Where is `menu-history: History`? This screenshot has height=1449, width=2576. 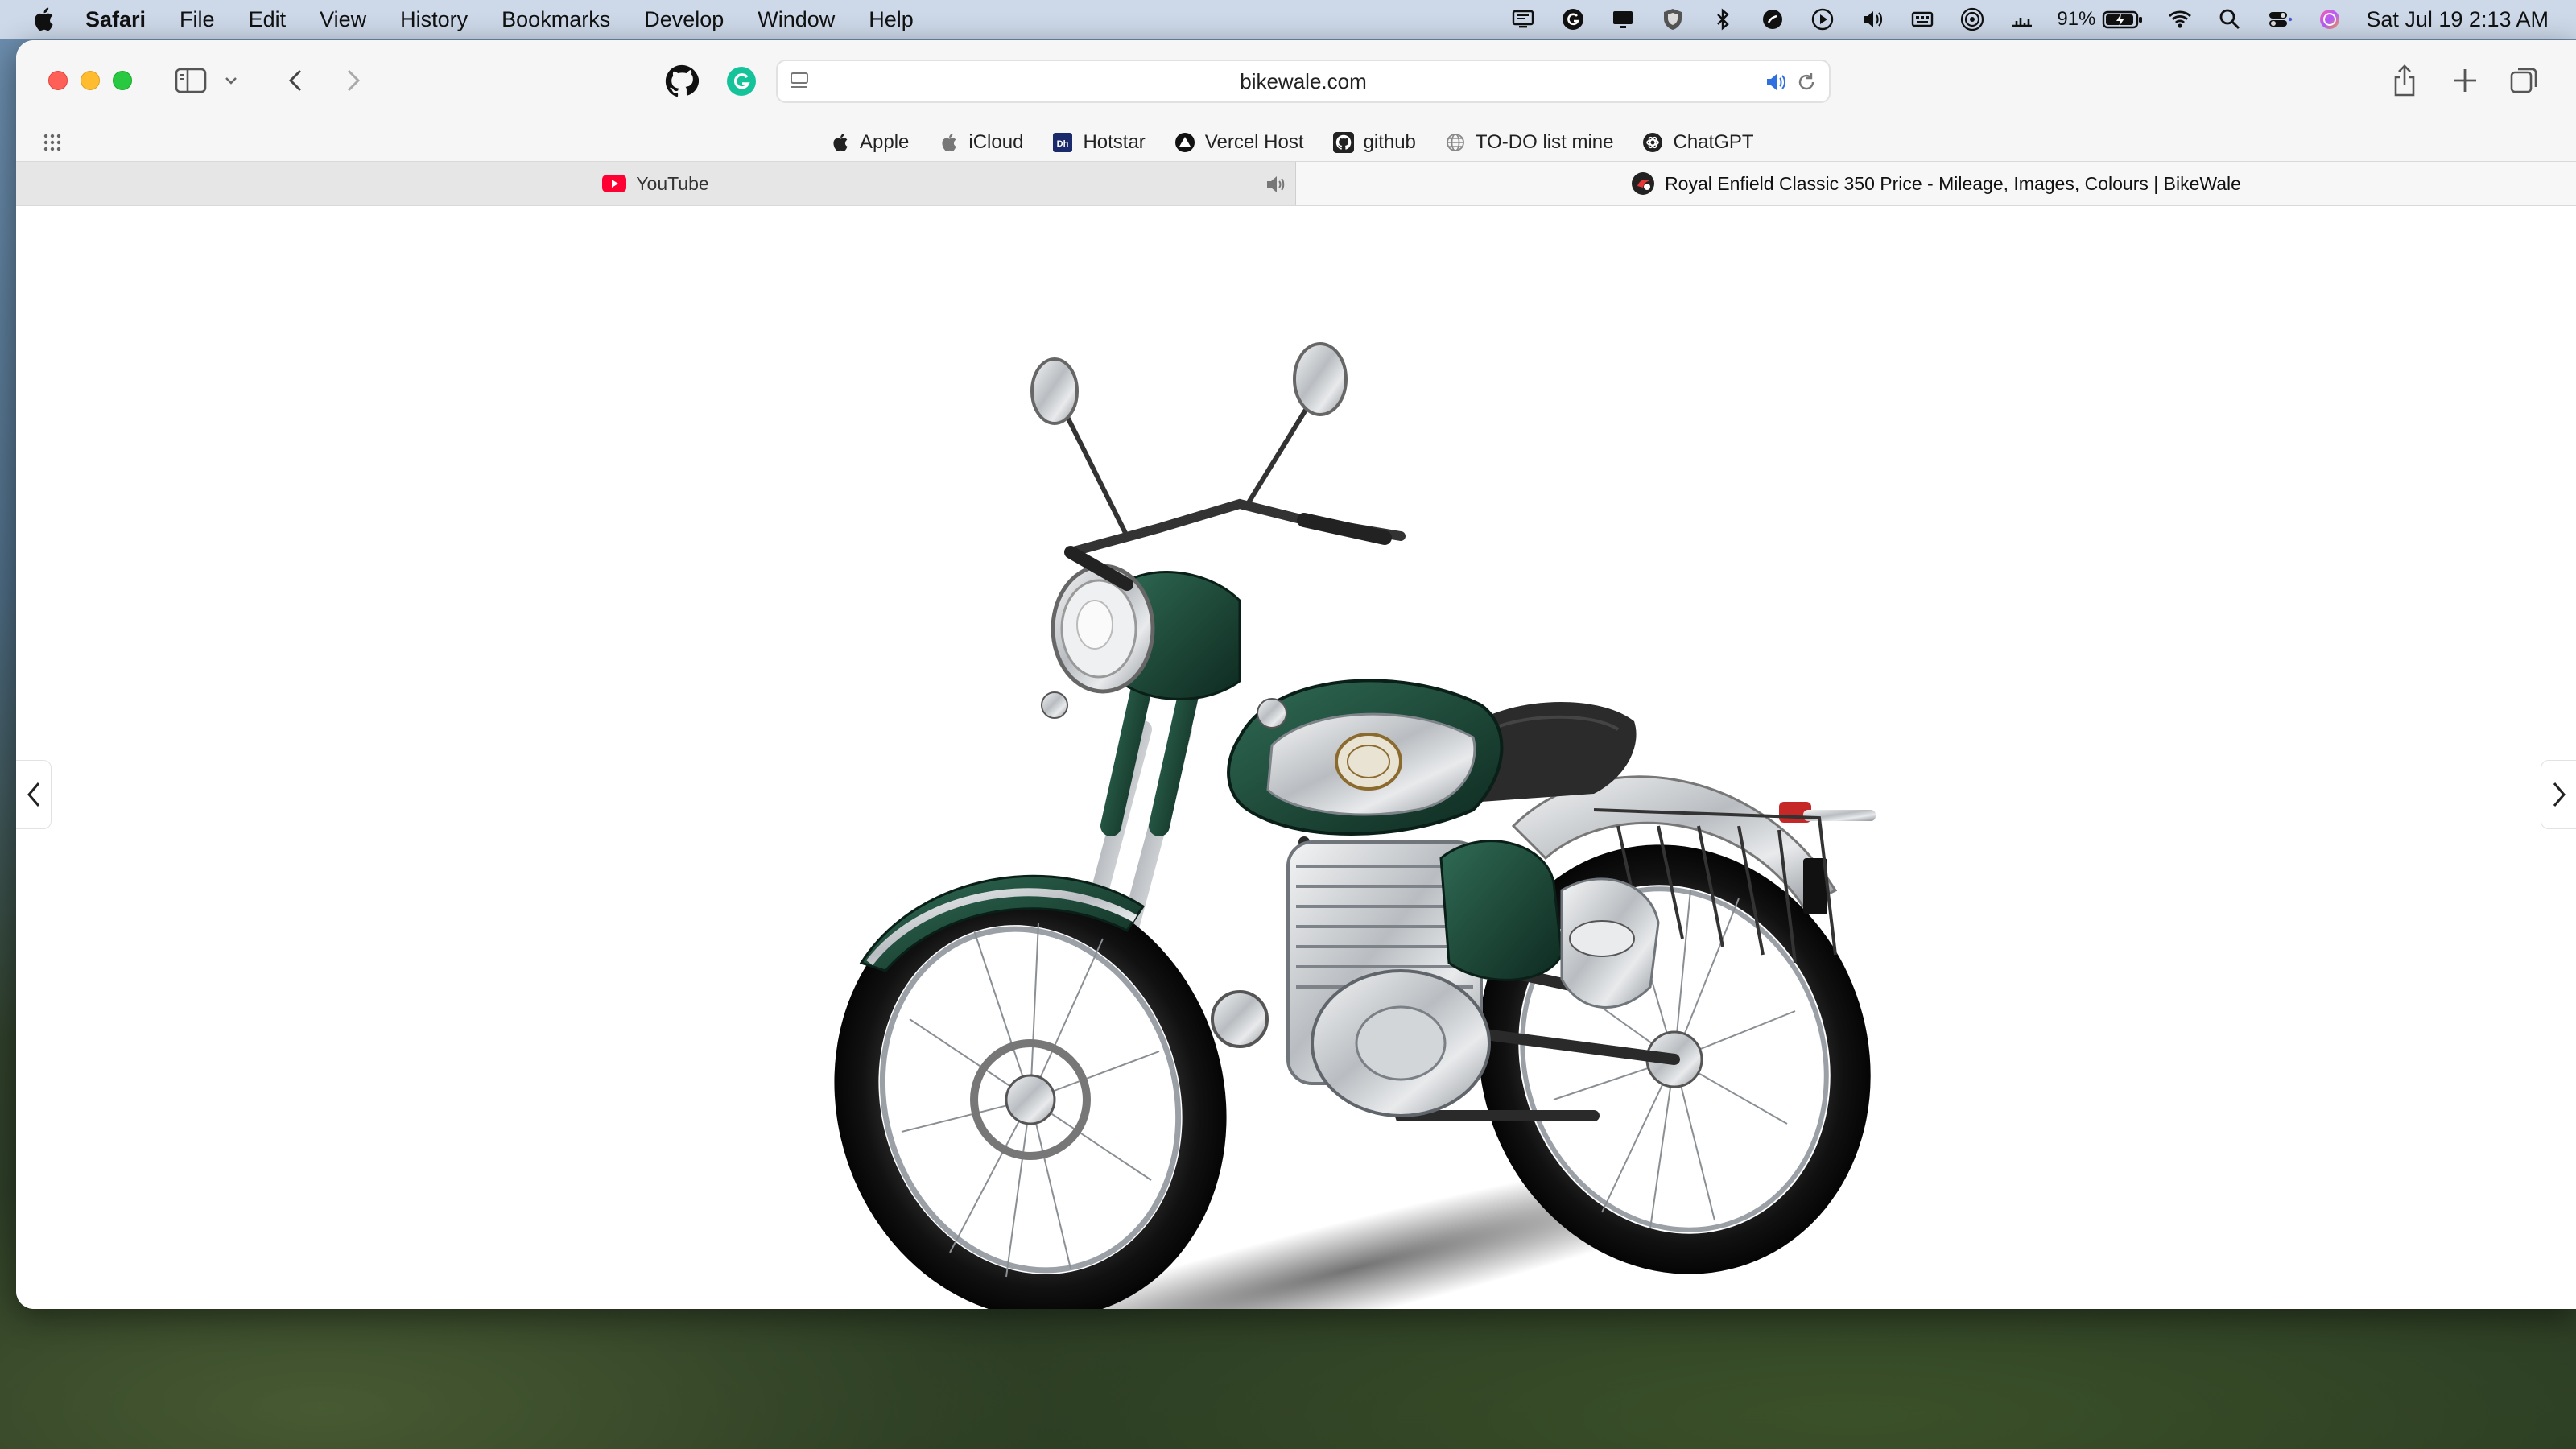 menu-history: History is located at coordinates (434, 19).